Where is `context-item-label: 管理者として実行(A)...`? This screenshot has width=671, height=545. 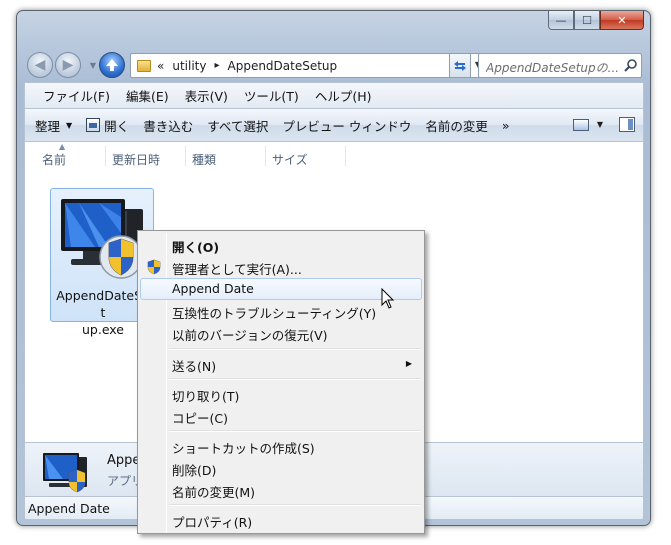
context-item-label: 管理者として実行(A)... is located at coordinates (237, 269).